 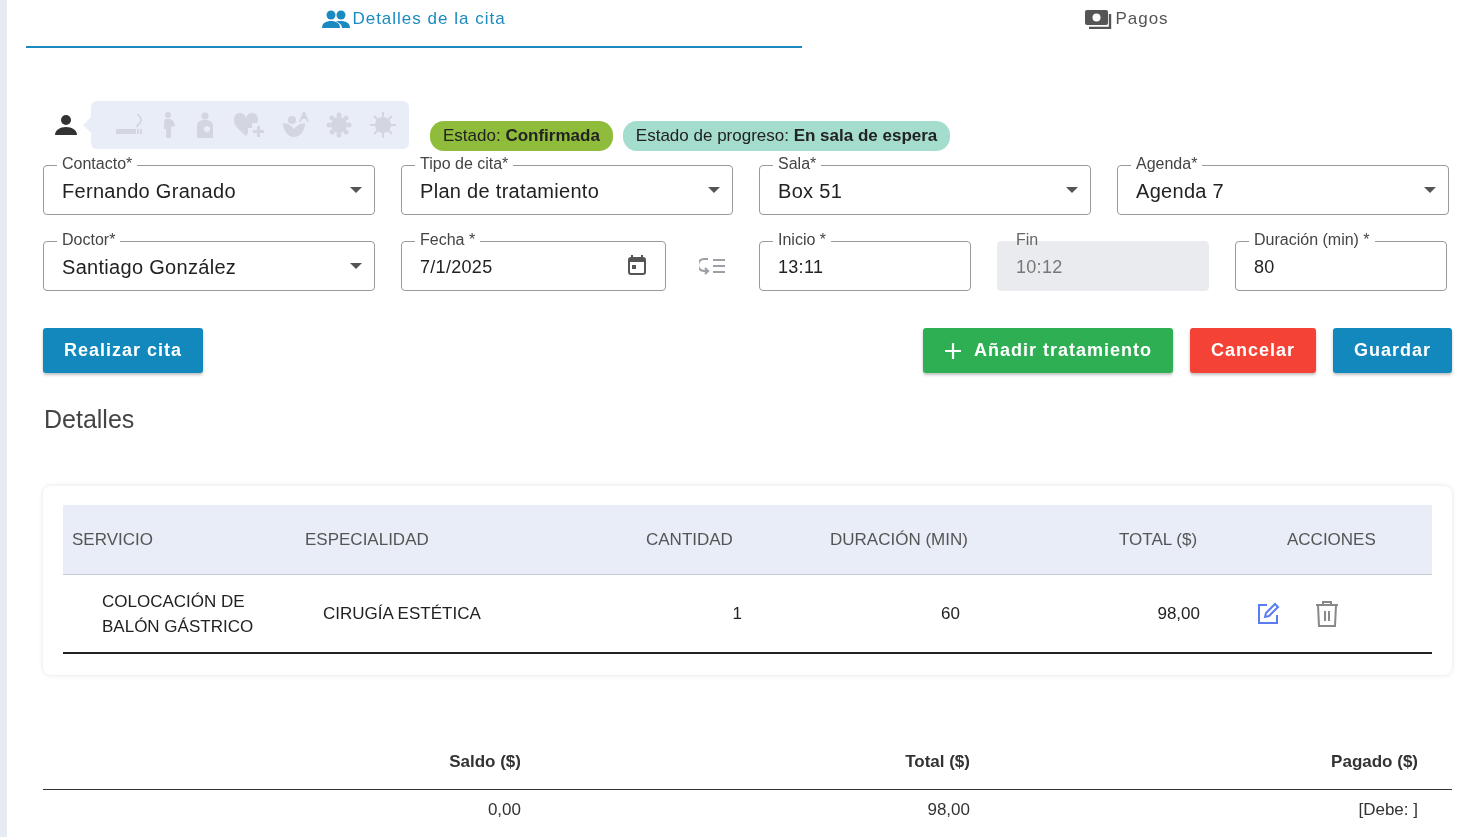 What do you see at coordinates (1268, 613) in the screenshot?
I see `edit-icon` at bounding box center [1268, 613].